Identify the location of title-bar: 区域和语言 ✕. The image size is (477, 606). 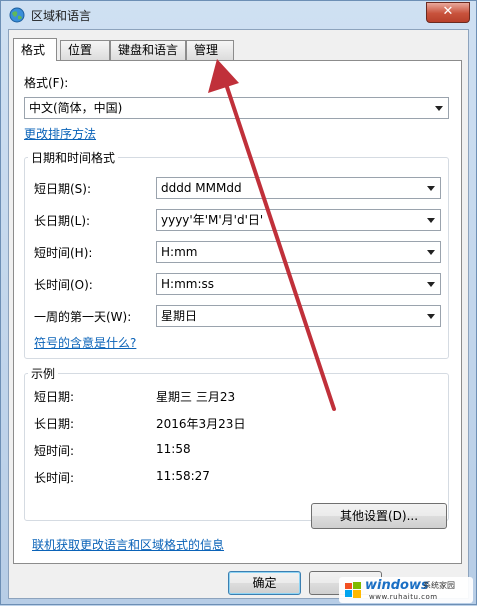
(238, 15).